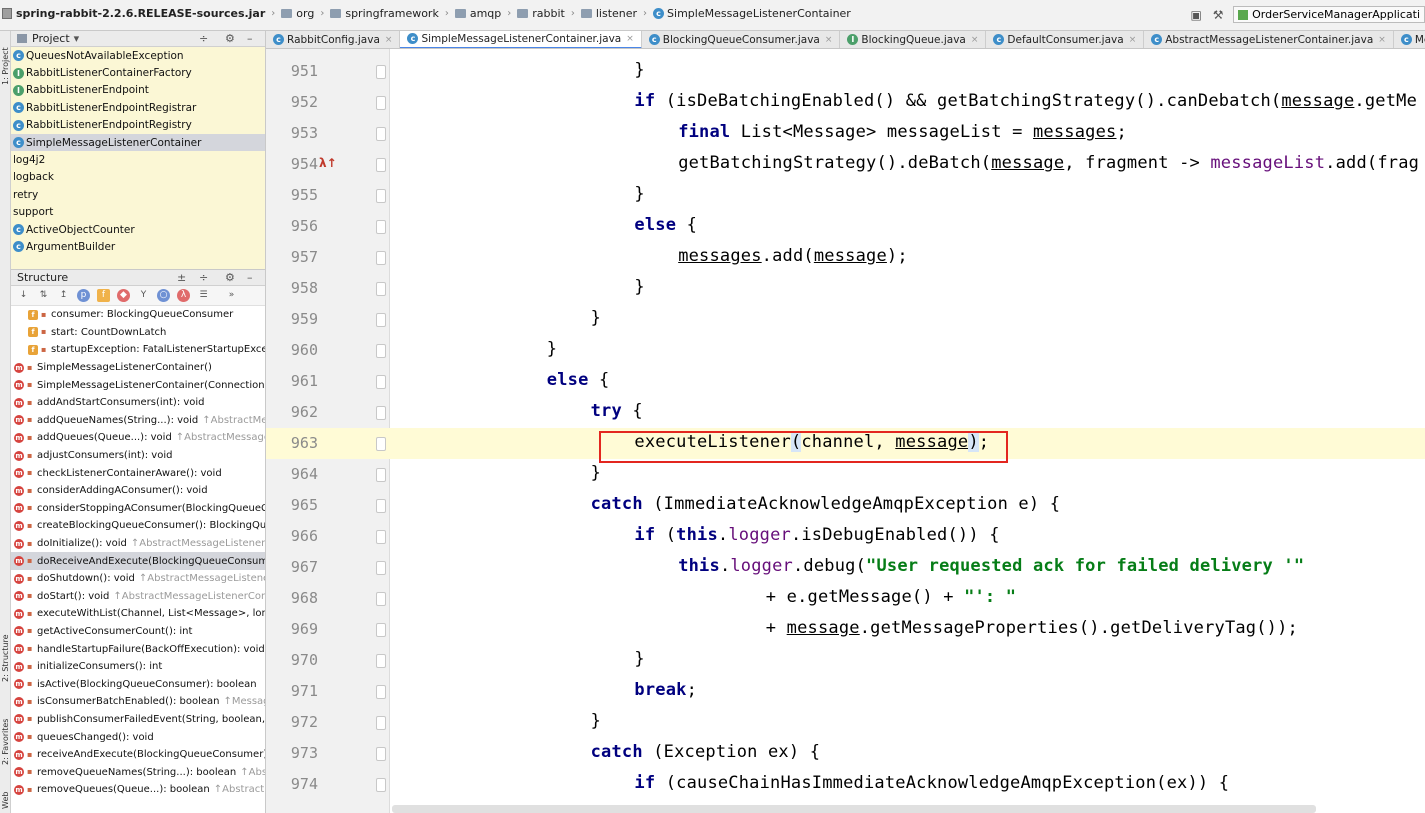 This screenshot has height=813, width=1425. I want to click on structure-method: m ▪ addAndStartConsumers(int): void, so click(138, 403).